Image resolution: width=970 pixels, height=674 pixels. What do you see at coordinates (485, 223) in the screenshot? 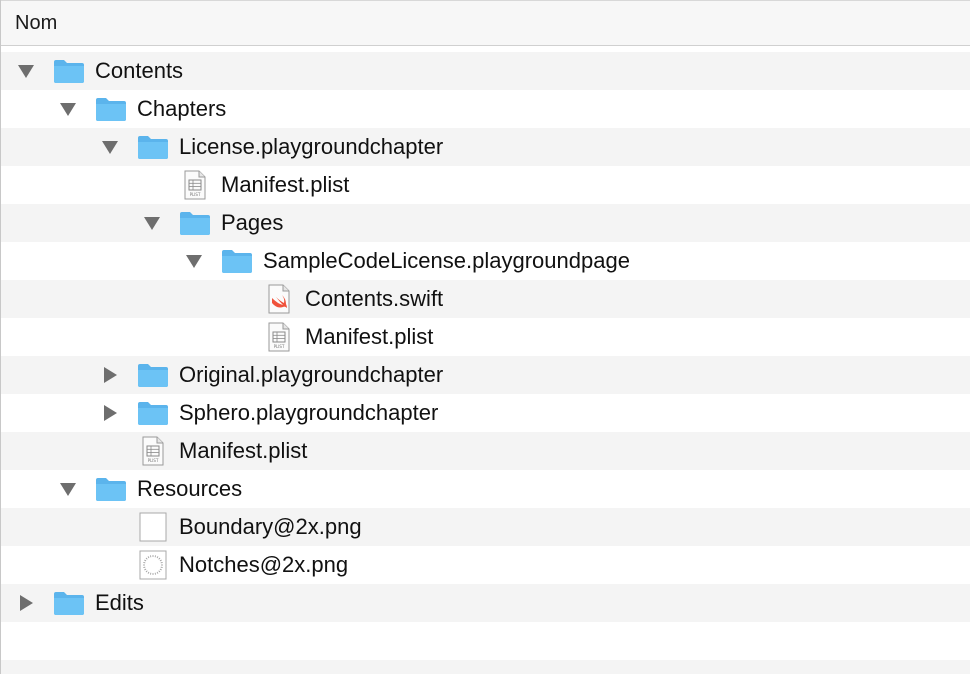
I see `tree-row: Pages` at bounding box center [485, 223].